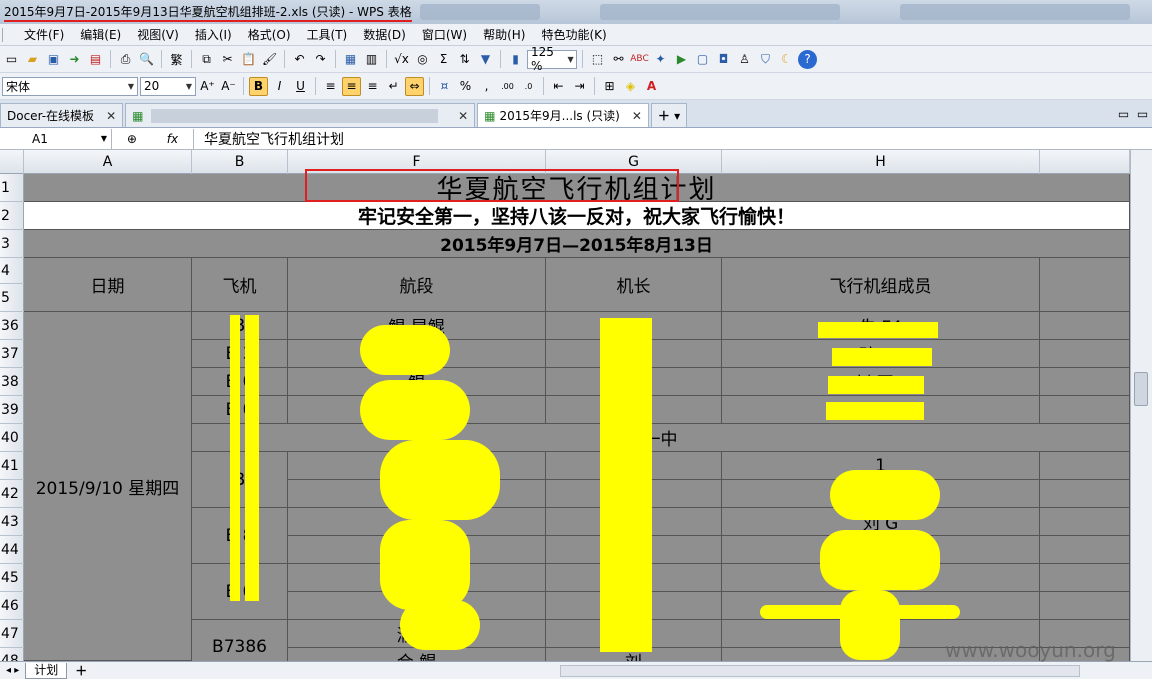  I want to click on date-cell: 2015/9/10 星期四, so click(108, 486).